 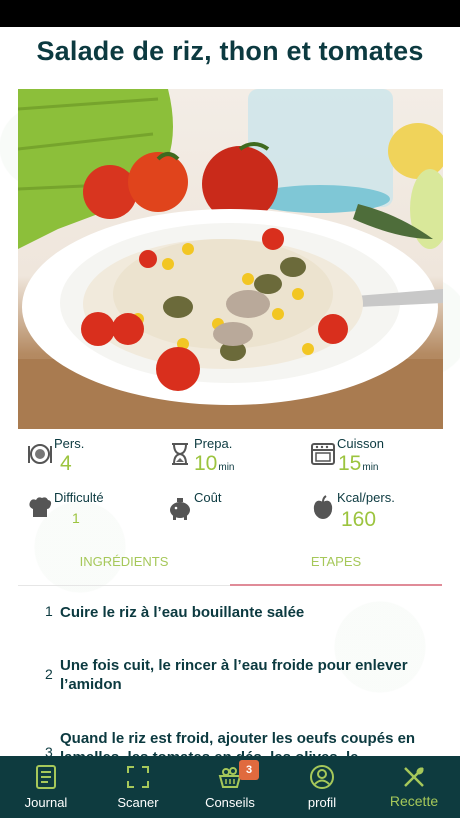 I want to click on oven-icon, so click(x=323, y=454).